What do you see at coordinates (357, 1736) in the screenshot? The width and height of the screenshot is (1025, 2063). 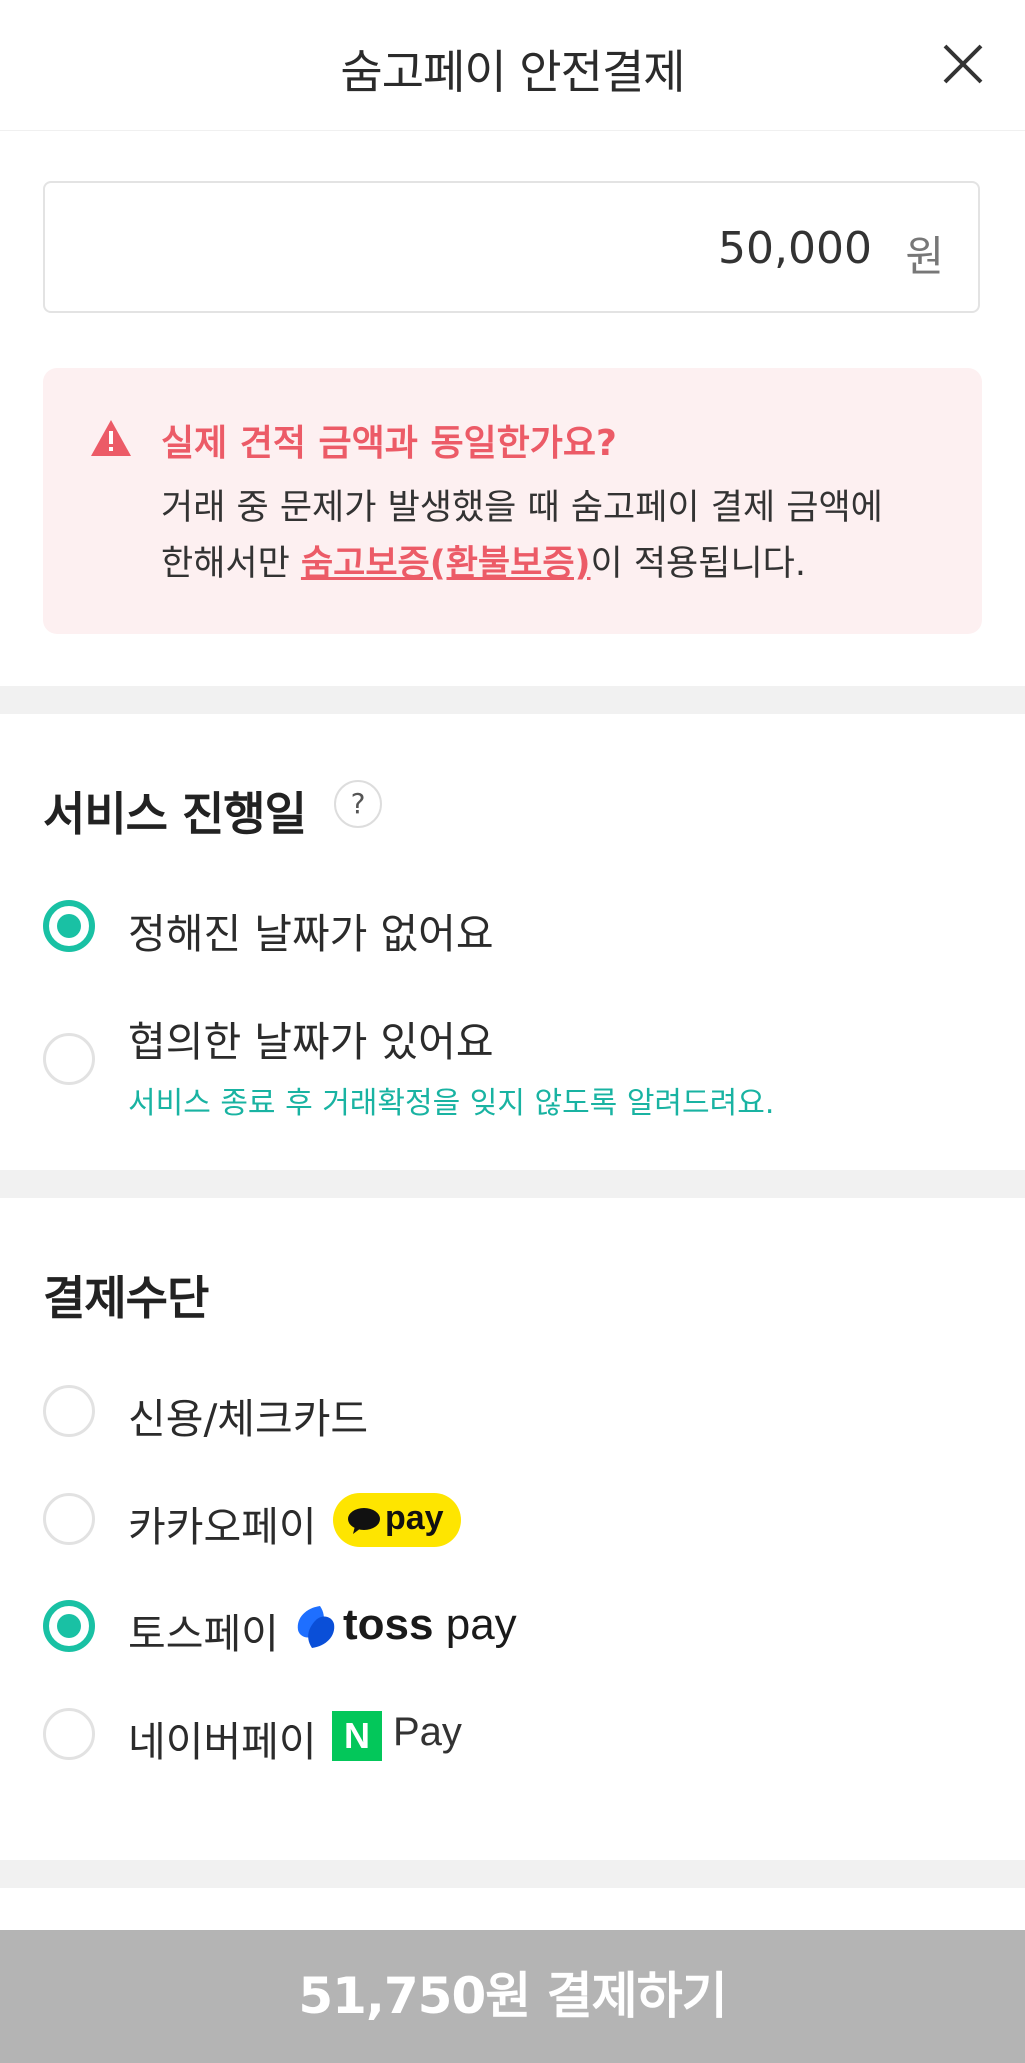 I see `naverpay-n-logo: N` at bounding box center [357, 1736].